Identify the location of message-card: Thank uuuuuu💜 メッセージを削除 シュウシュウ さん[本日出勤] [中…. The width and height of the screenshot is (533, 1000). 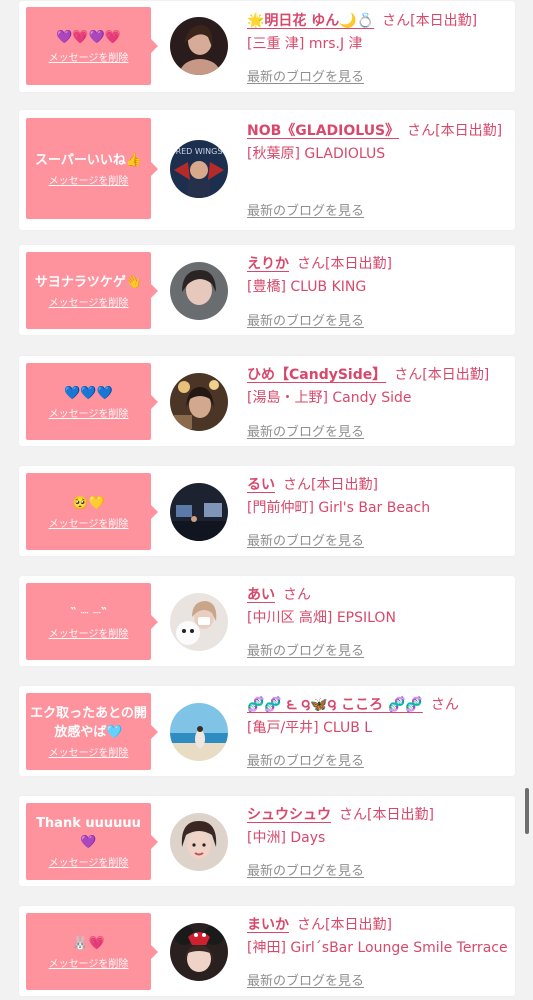
(267, 841).